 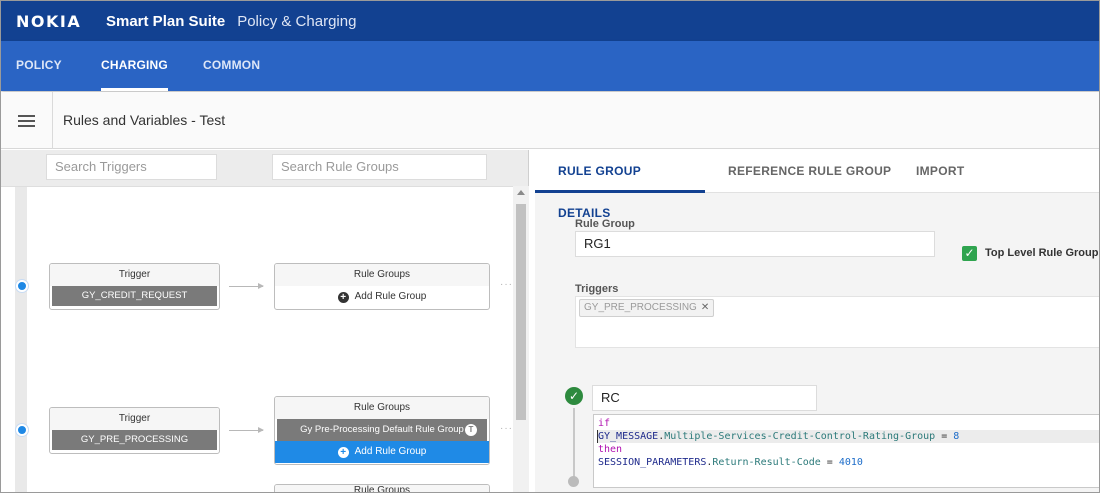 What do you see at coordinates (766, 462) in the screenshot?
I see `code-property: Return-Result-Code` at bounding box center [766, 462].